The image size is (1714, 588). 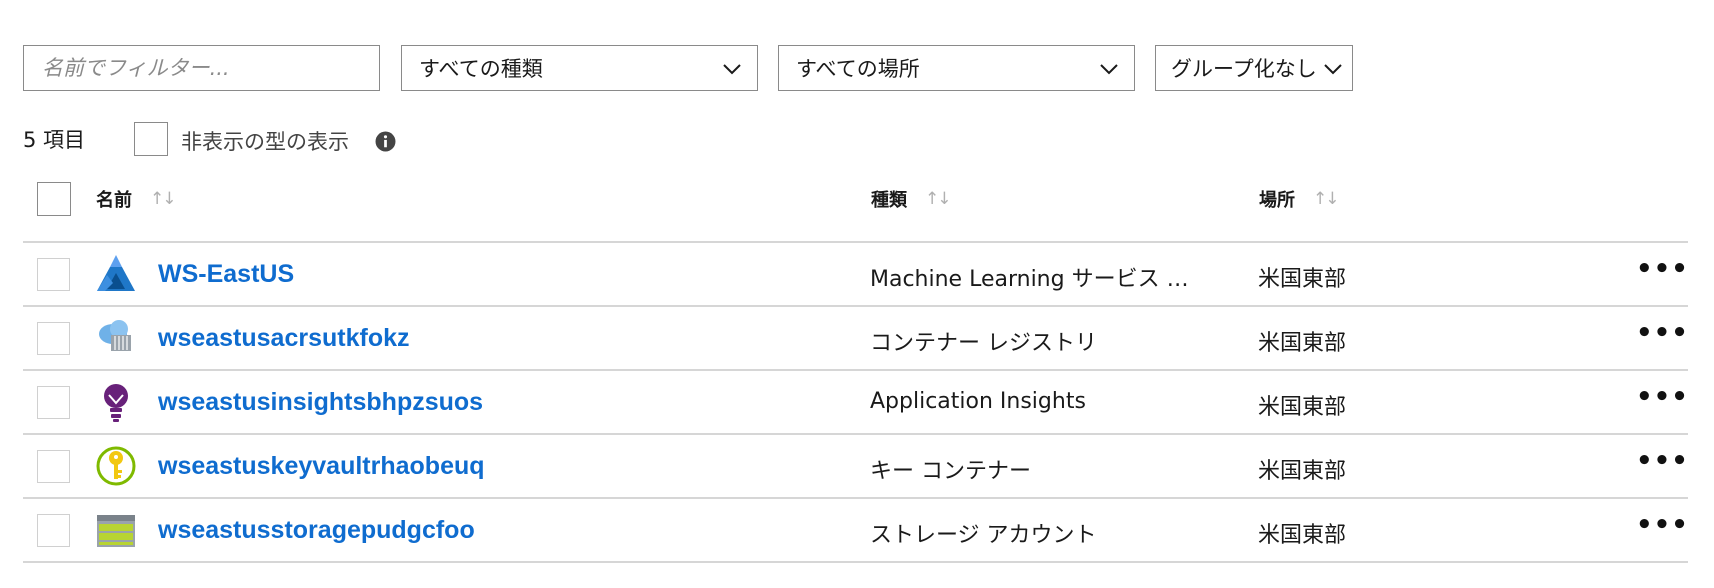 What do you see at coordinates (116, 466) in the screenshot?
I see `key-vault-icon` at bounding box center [116, 466].